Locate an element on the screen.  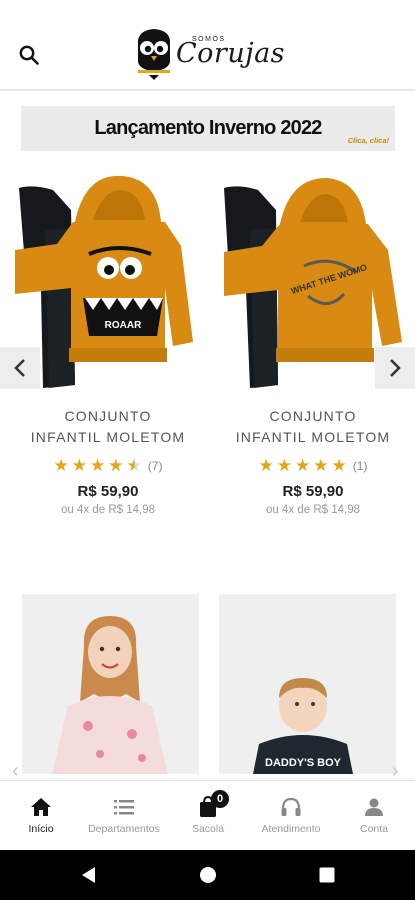
nav-label: Departamentos is located at coordinates (124, 829).